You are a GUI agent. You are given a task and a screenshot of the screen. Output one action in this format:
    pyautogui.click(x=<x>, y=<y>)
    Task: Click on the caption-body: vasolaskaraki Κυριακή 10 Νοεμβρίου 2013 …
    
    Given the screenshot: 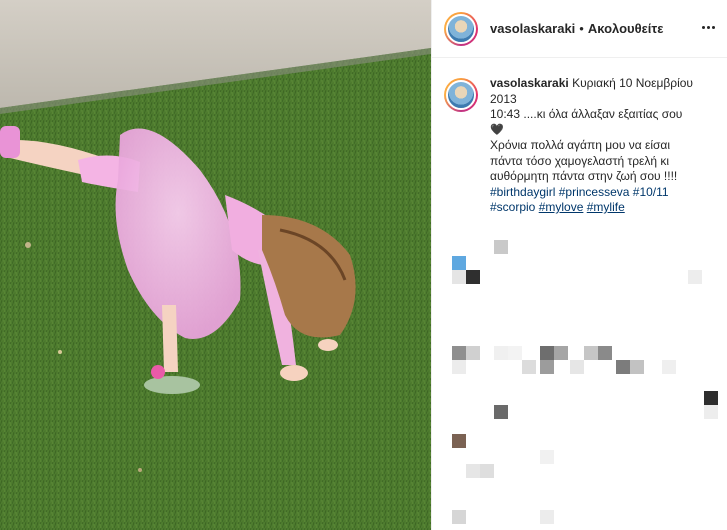 What is the action you would take?
    pyautogui.click(x=605, y=146)
    